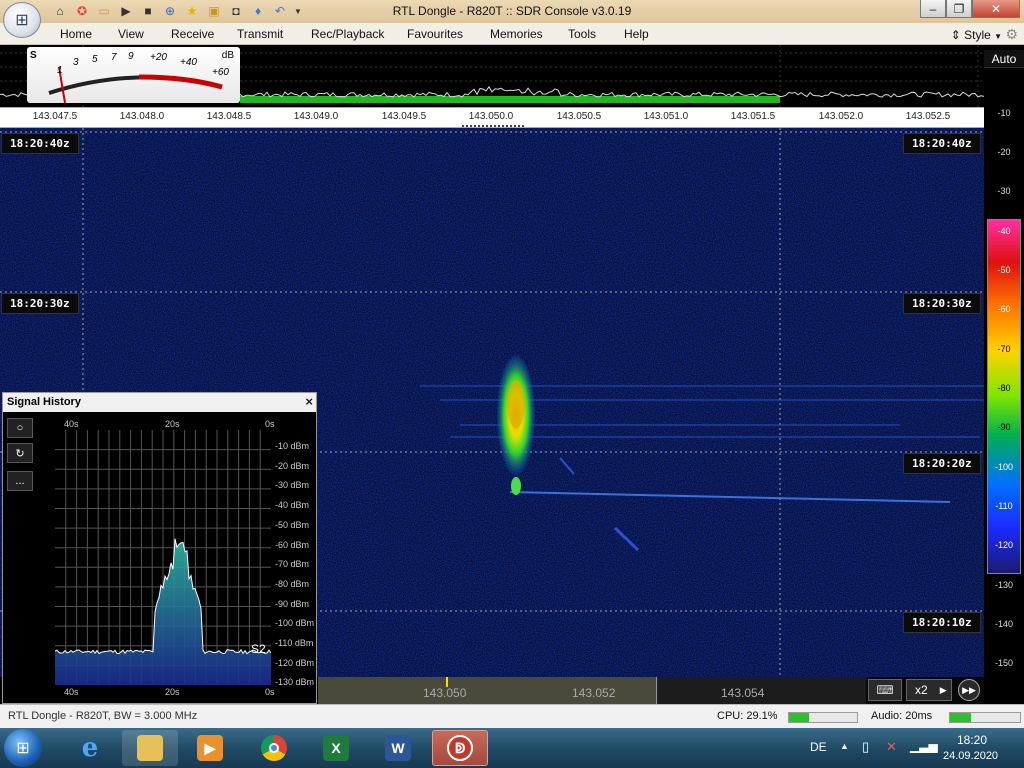 Image resolution: width=1024 pixels, height=768 pixels. Describe the element at coordinates (90, 748) in the screenshot. I see `taskbar-internet-explorer: e` at that location.